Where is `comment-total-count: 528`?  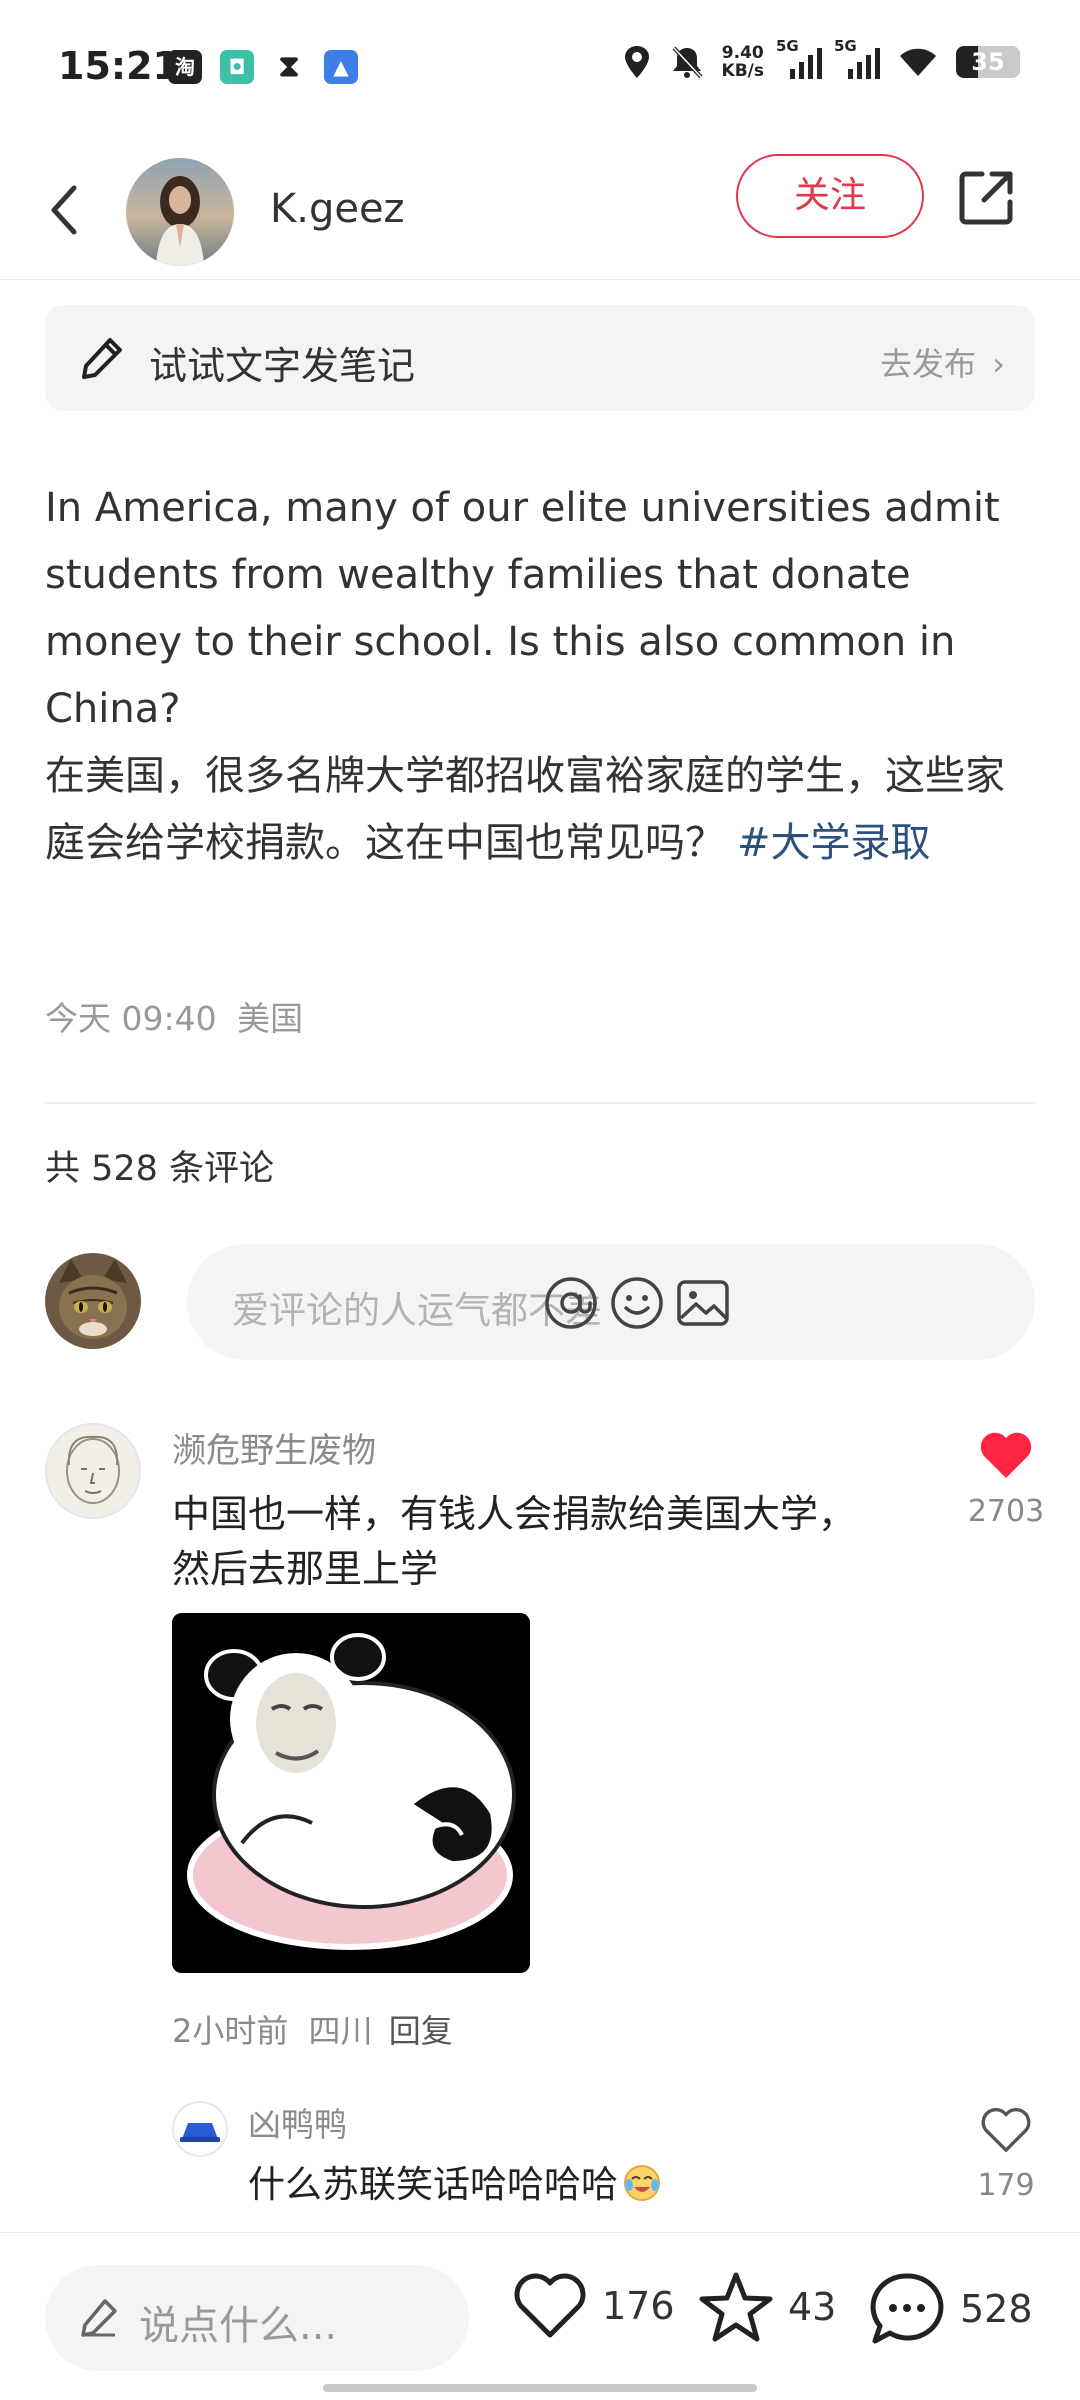 comment-total-count: 528 is located at coordinates (996, 2309).